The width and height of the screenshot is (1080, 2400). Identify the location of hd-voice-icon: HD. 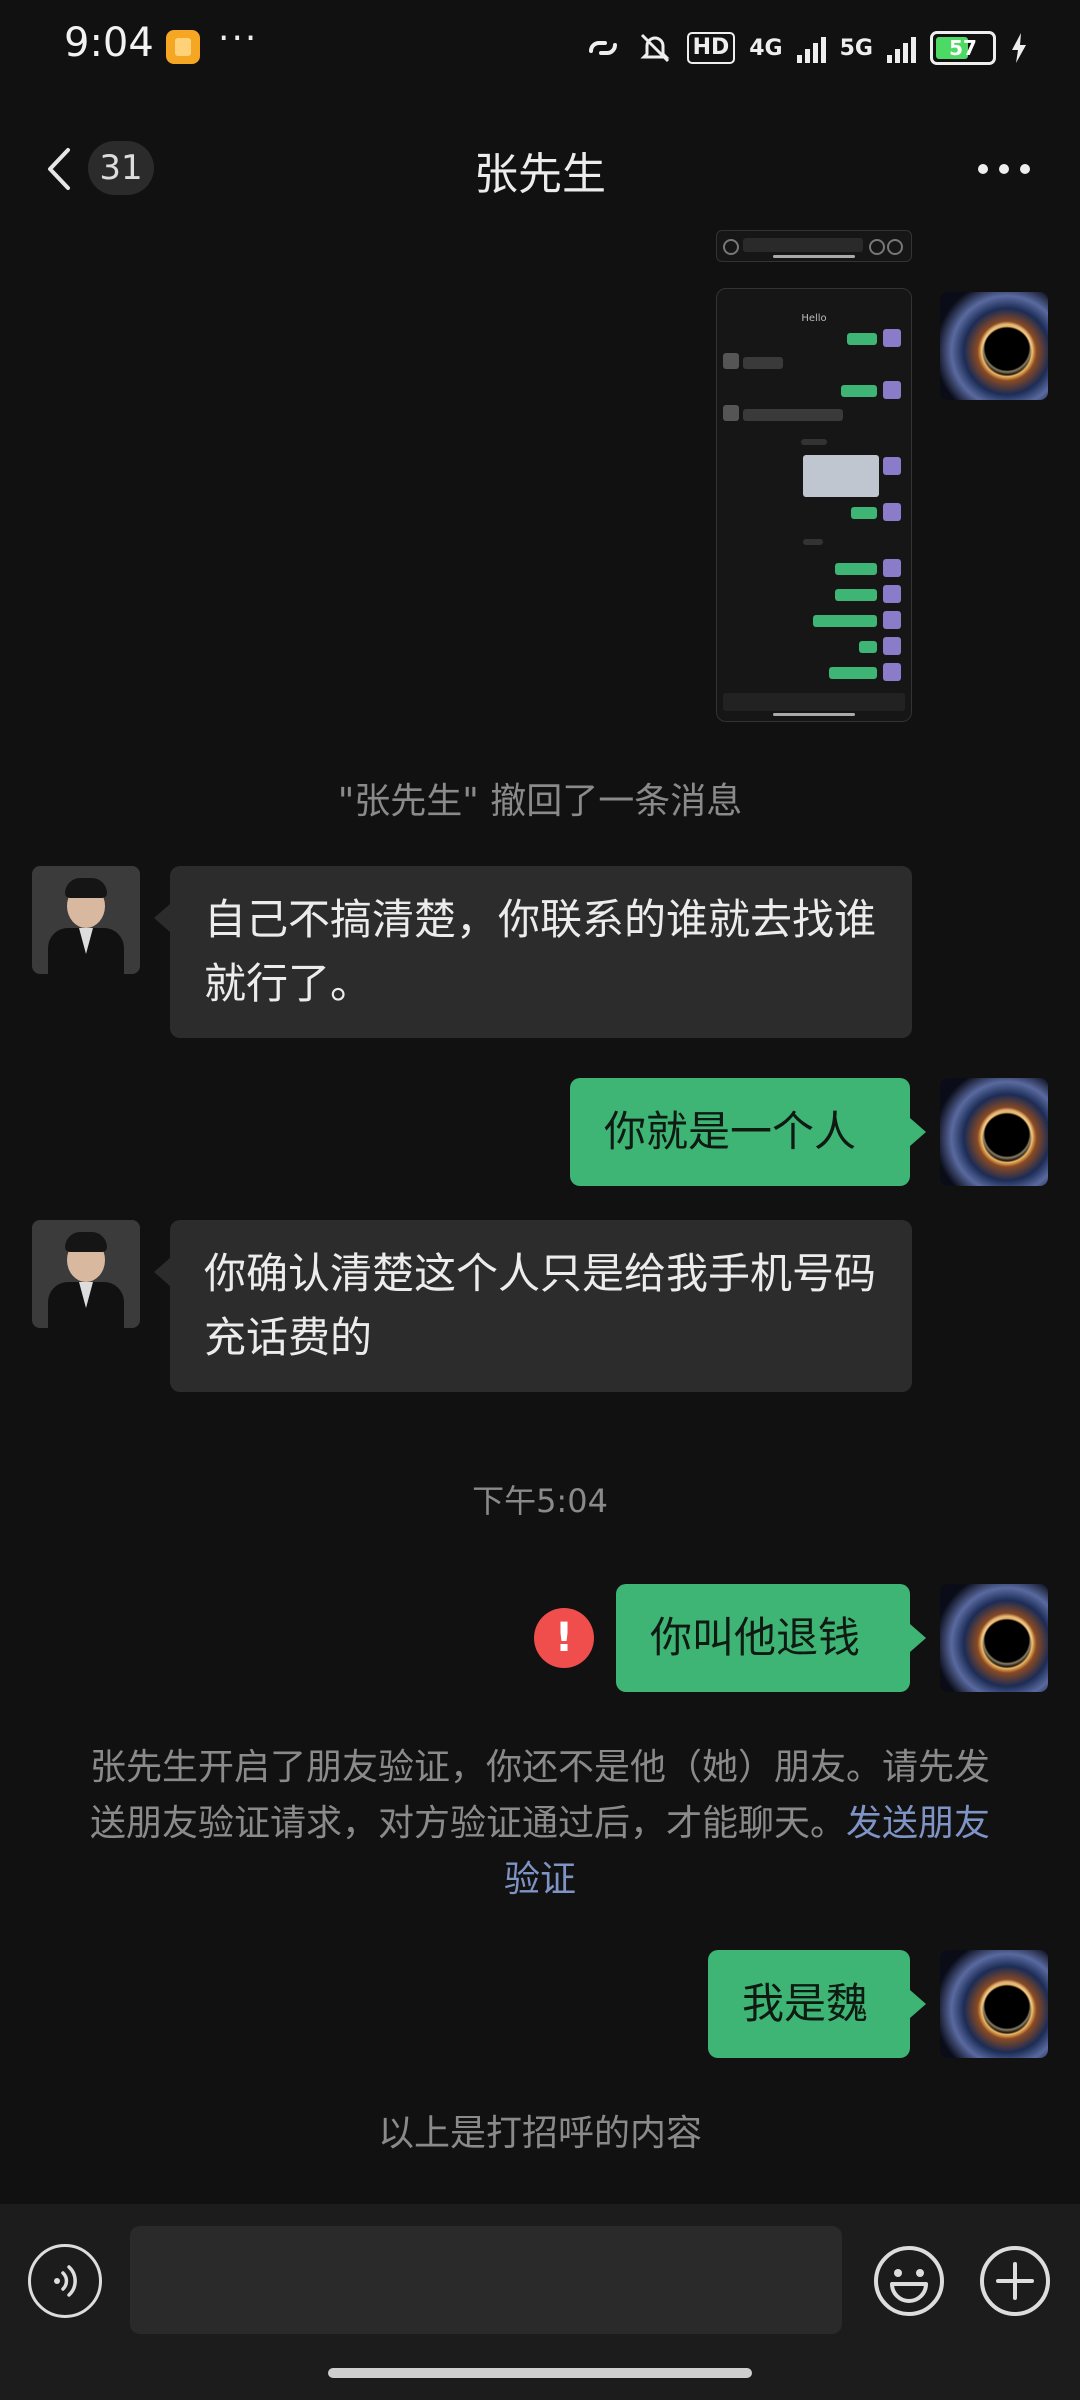
(711, 48).